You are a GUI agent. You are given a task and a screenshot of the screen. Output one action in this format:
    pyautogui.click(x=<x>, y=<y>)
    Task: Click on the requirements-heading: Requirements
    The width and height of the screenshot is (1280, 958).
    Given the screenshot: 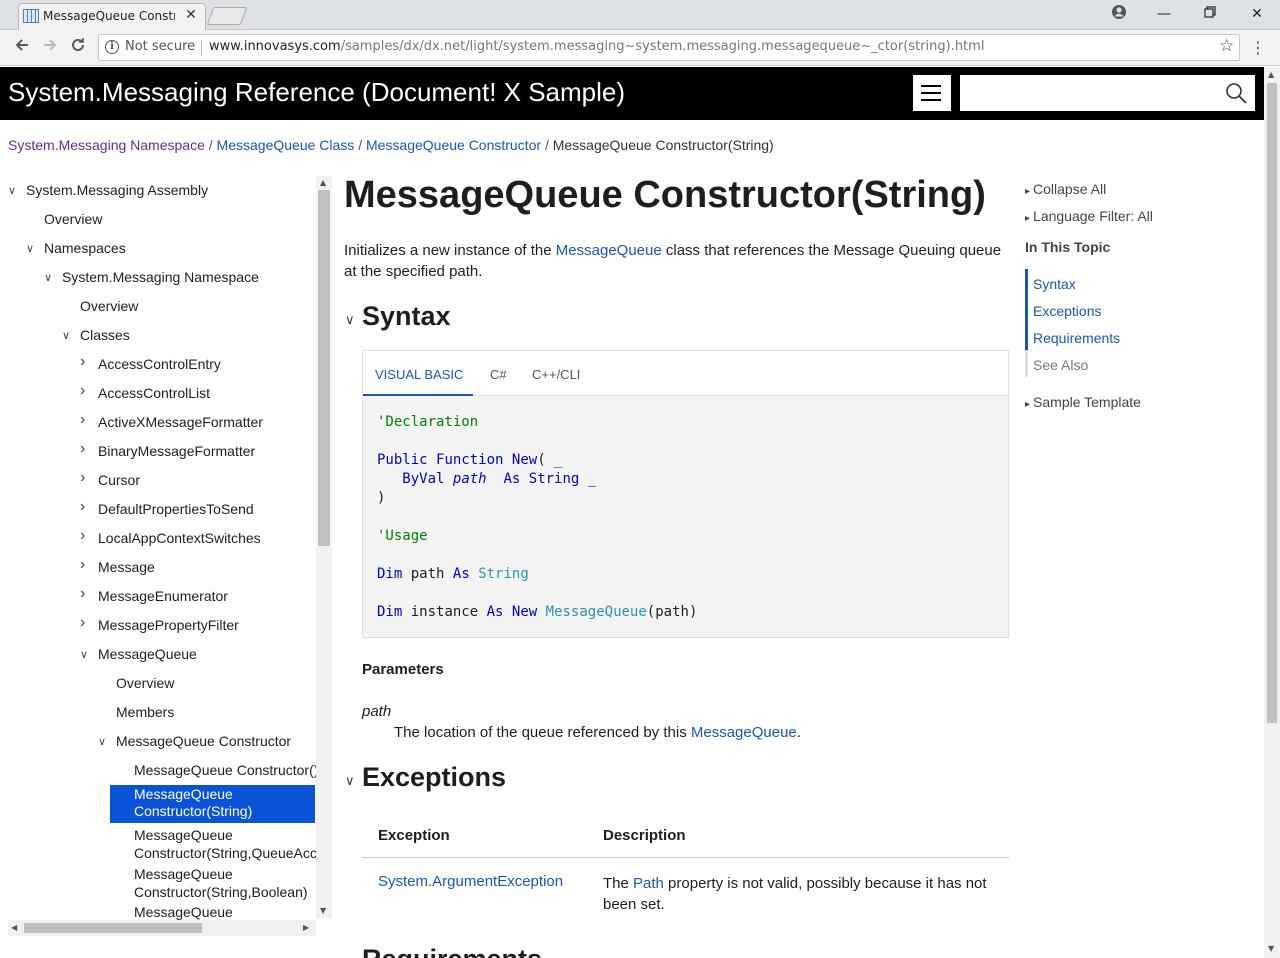 What is the action you would take?
    pyautogui.click(x=452, y=951)
    